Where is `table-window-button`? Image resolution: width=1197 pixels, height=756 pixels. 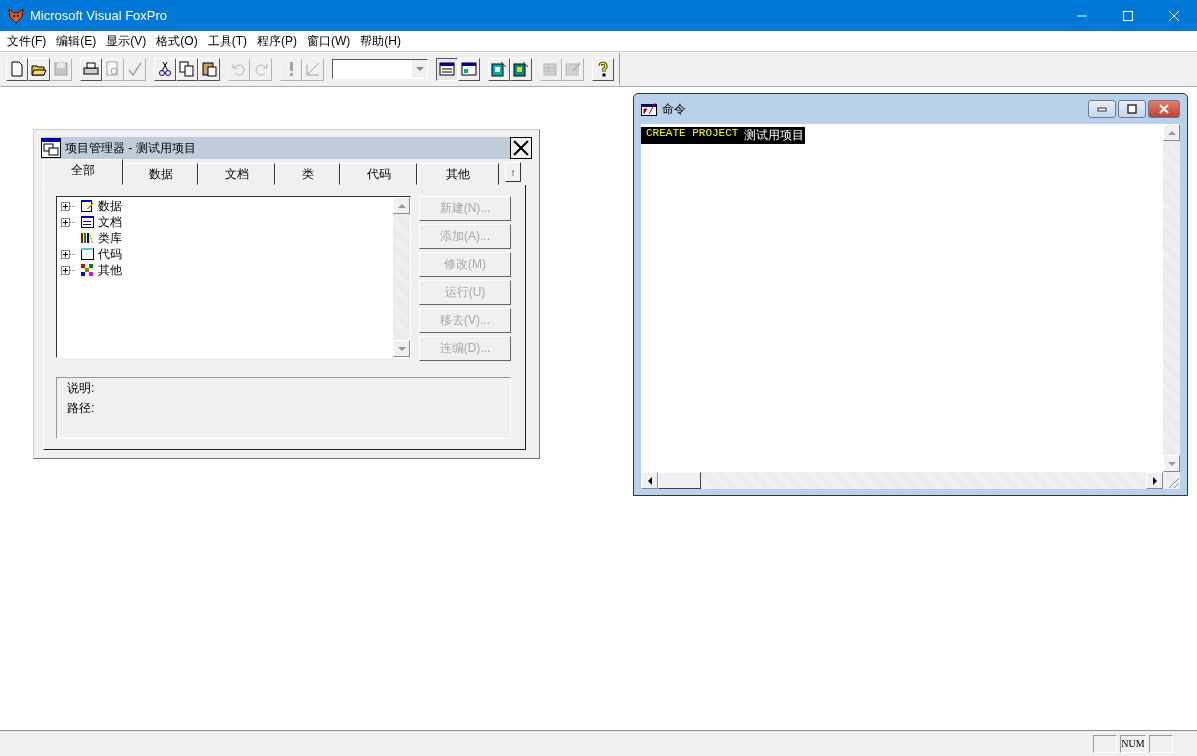 table-window-button is located at coordinates (447, 69).